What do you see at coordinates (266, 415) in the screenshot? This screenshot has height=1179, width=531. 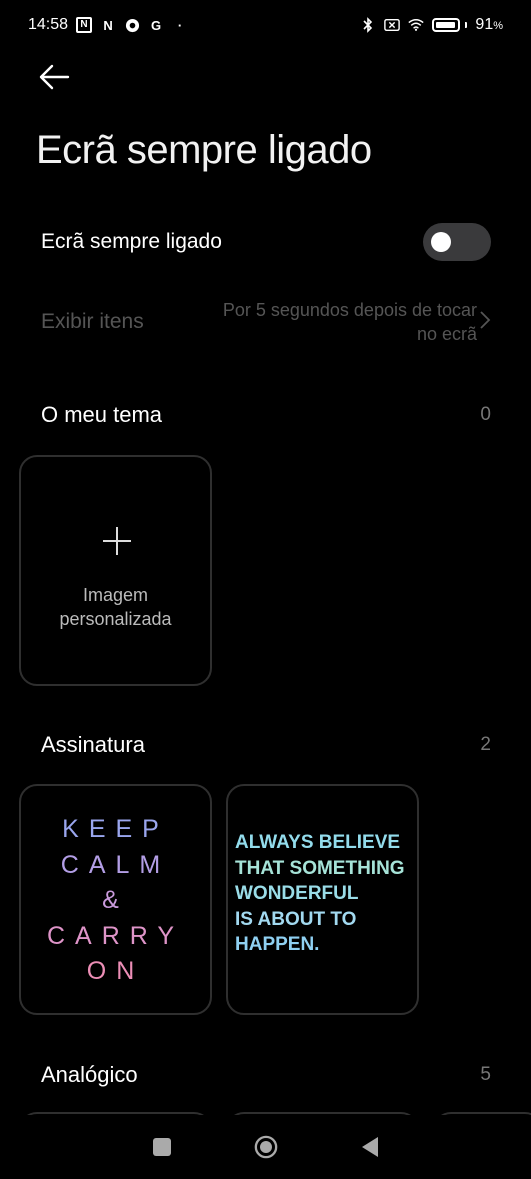 I see `section-my-theme: O meu tema 0` at bounding box center [266, 415].